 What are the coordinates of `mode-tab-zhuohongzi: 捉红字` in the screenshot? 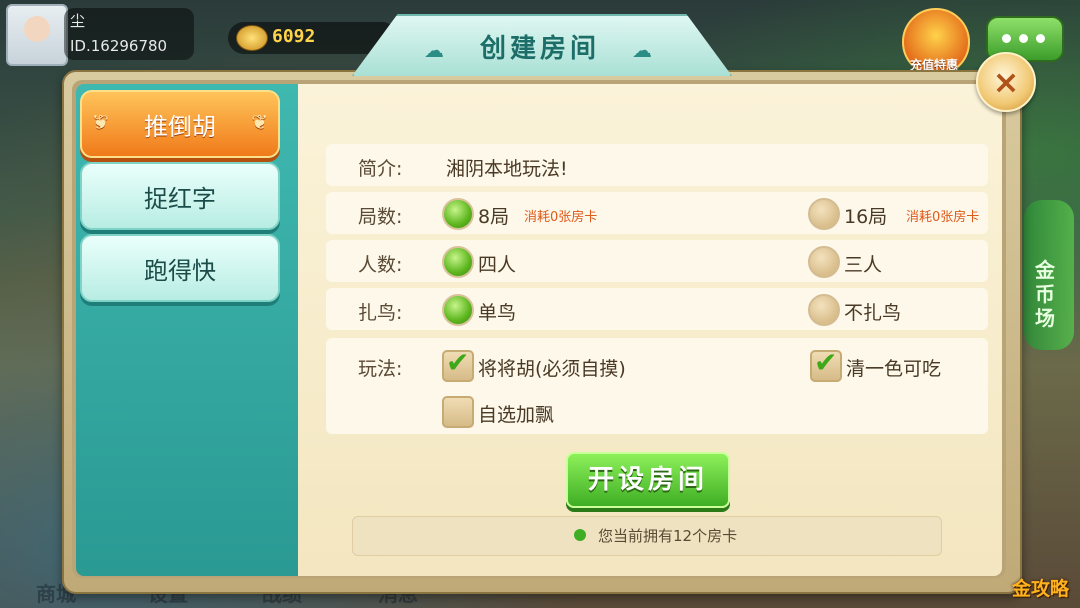 It's located at (180, 196).